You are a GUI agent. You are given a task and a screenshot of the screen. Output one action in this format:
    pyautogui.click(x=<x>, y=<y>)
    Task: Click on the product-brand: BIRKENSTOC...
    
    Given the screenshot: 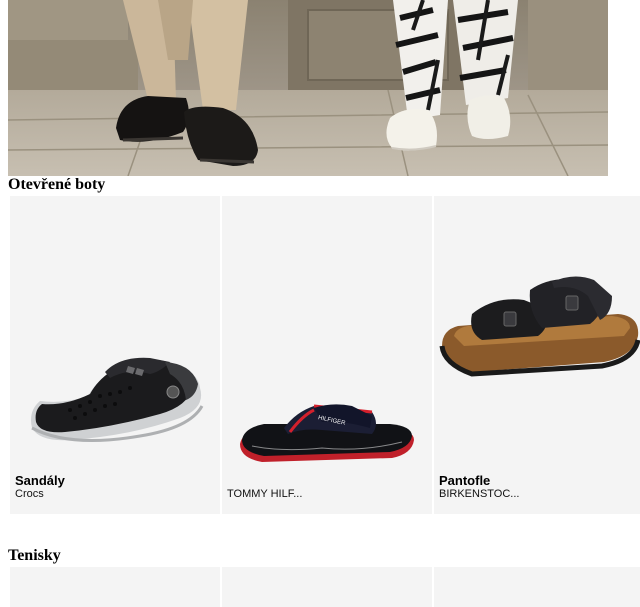 What is the action you would take?
    pyautogui.click(x=479, y=494)
    